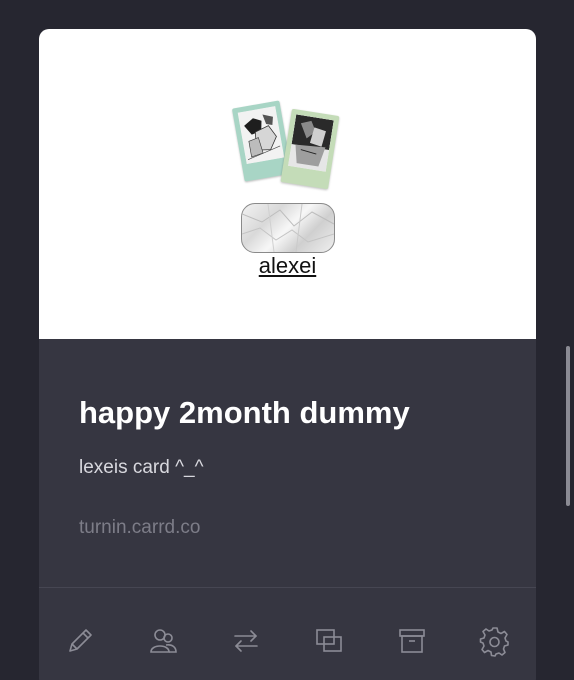  Describe the element at coordinates (163, 641) in the screenshot. I see `users-icon` at that location.